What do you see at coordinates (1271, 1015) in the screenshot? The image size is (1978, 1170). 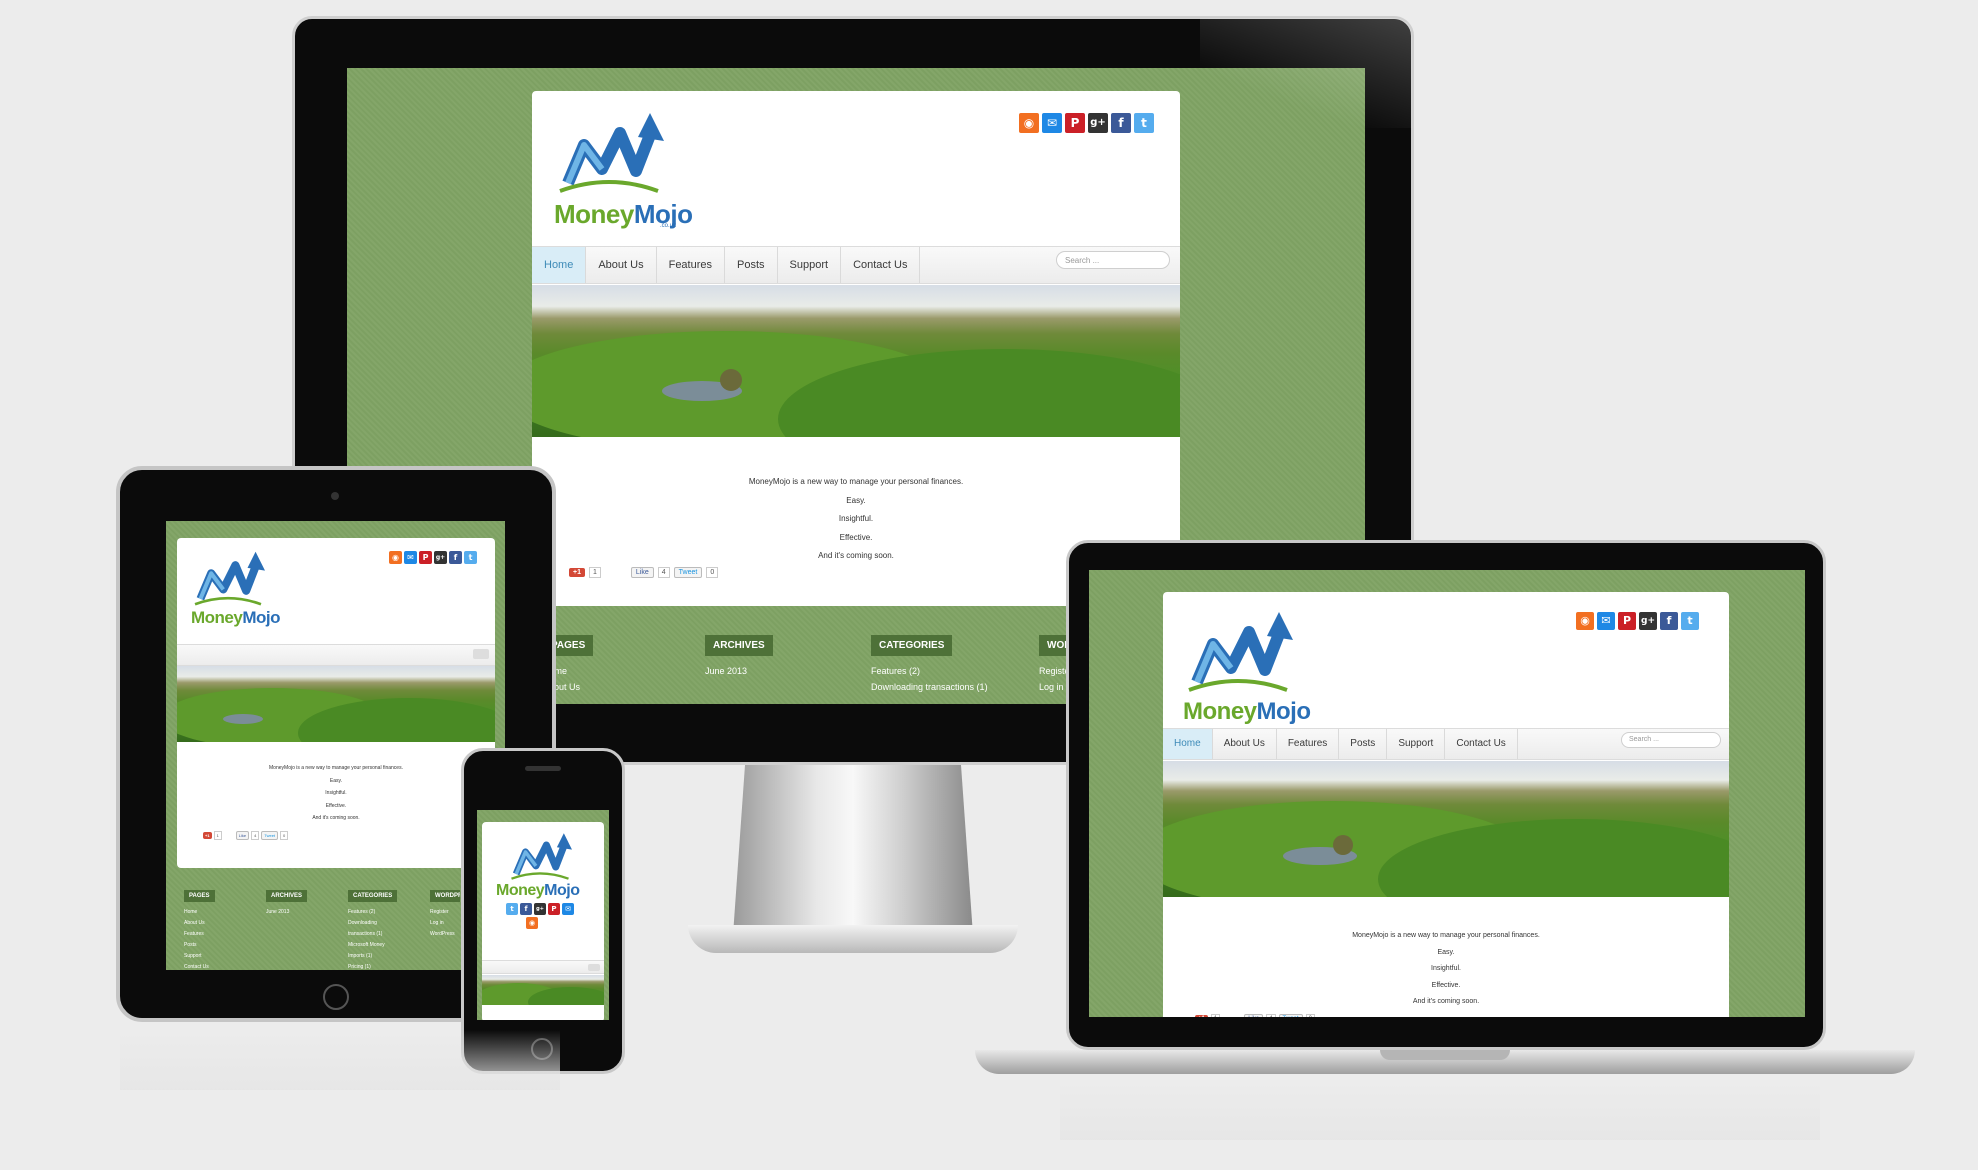 I see `facebook-like-count: 4` at bounding box center [1271, 1015].